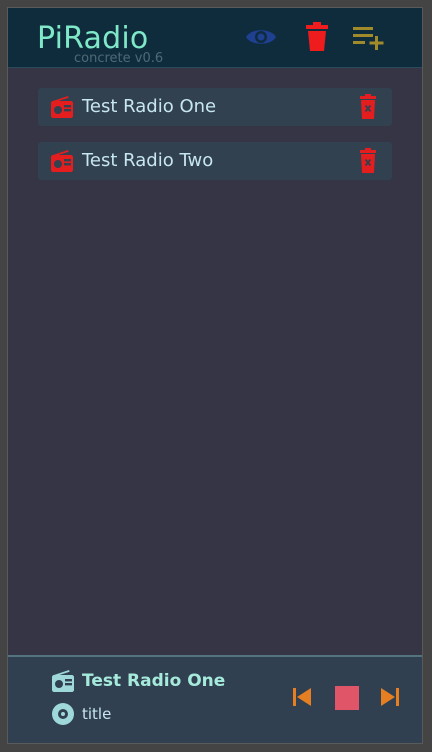 The height and width of the screenshot is (752, 432). Describe the element at coordinates (119, 58) in the screenshot. I see `version-label: concrete v0.6` at that location.